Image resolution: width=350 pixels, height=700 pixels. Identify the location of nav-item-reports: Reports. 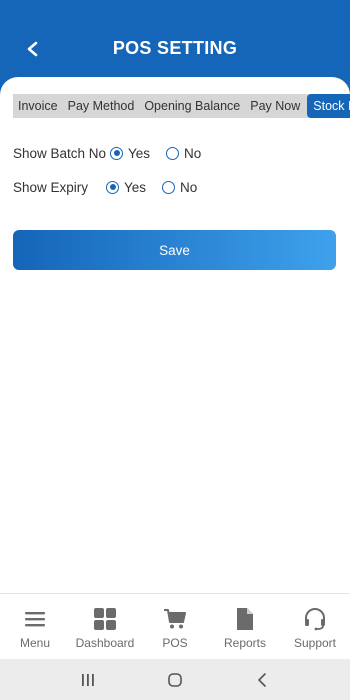
(245, 626).